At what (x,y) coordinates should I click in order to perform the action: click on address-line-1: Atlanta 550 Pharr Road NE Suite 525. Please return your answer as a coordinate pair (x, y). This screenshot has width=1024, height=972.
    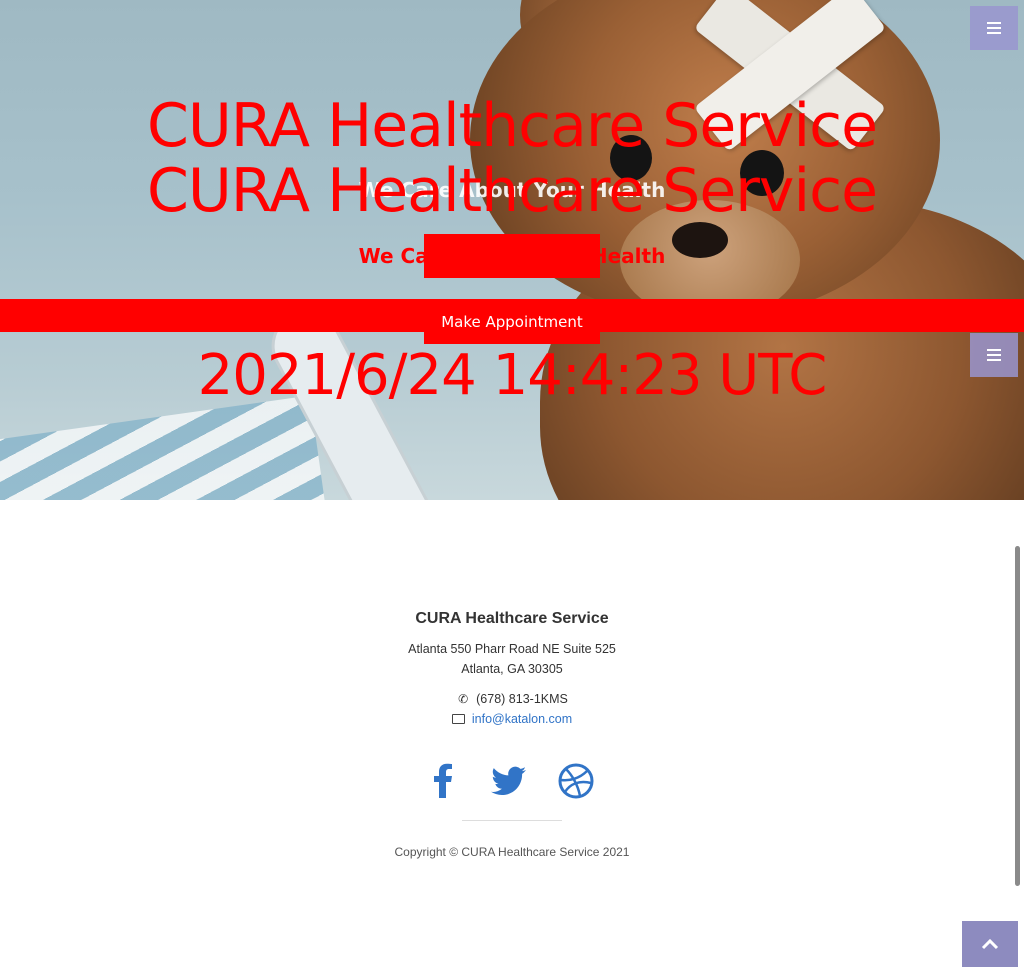
    Looking at the image, I should click on (512, 649).